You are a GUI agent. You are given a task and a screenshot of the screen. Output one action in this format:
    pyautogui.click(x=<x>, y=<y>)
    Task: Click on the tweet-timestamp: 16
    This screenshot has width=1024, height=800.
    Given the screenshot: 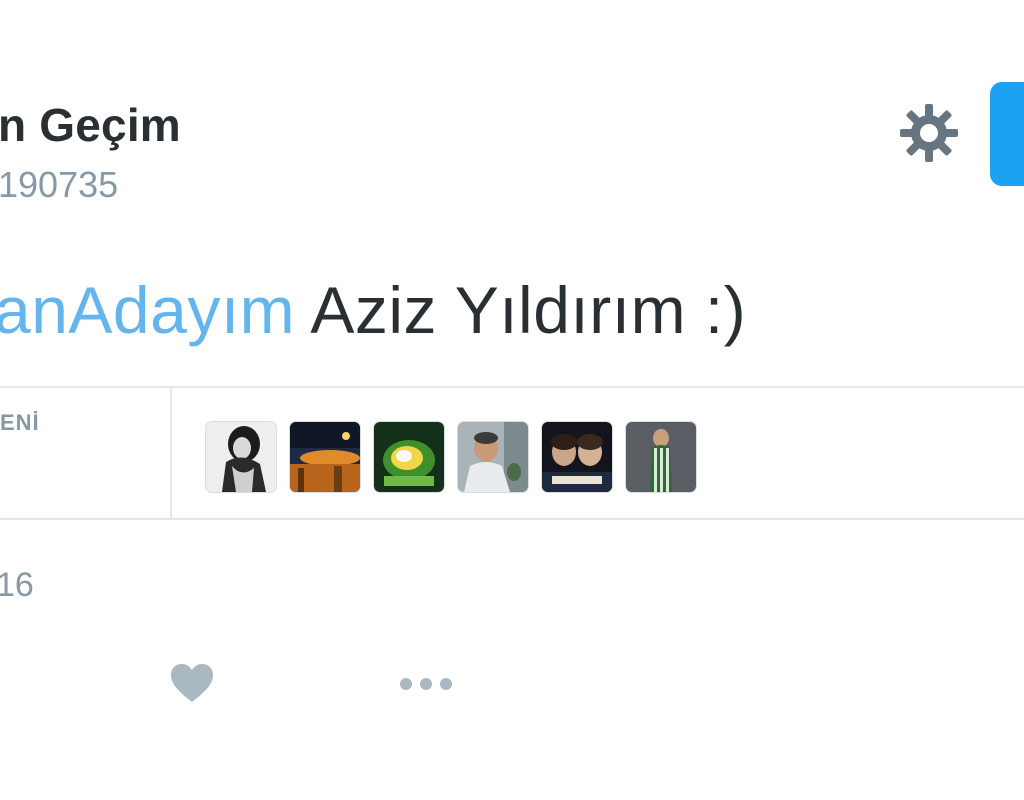 What is the action you would take?
    pyautogui.click(x=17, y=585)
    